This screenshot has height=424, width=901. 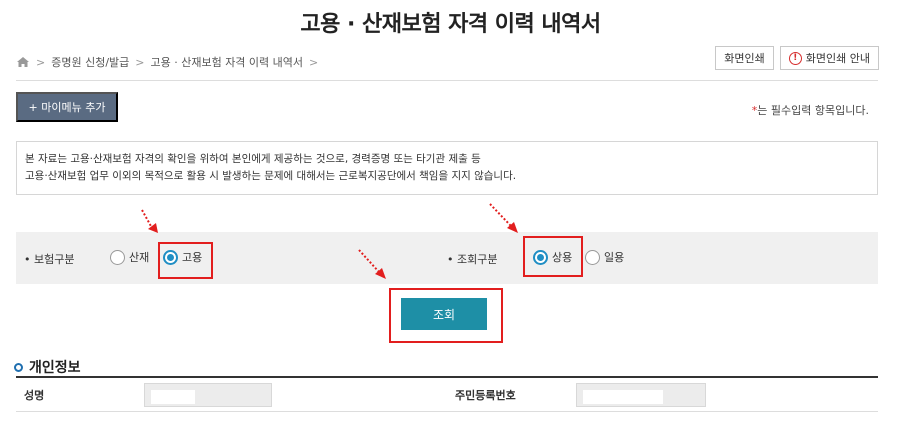 What do you see at coordinates (369, 261) in the screenshot?
I see `arrow-to-search` at bounding box center [369, 261].